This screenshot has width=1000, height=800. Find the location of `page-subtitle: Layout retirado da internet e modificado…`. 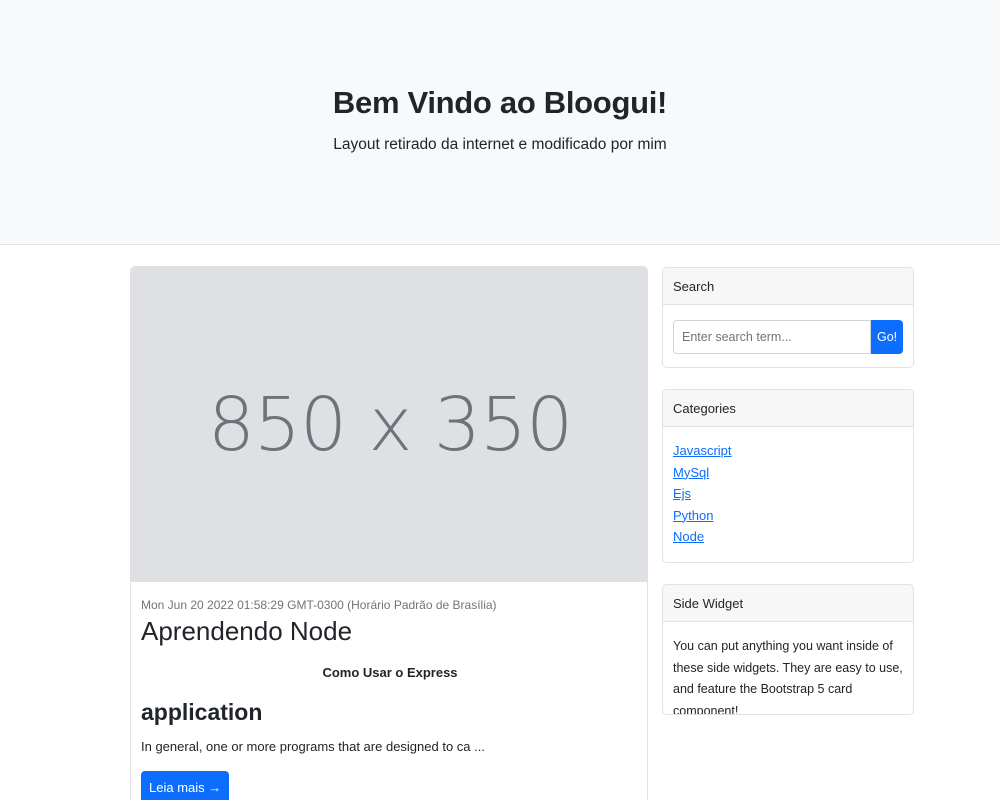

page-subtitle: Layout retirado da internet e modificado… is located at coordinates (500, 144).